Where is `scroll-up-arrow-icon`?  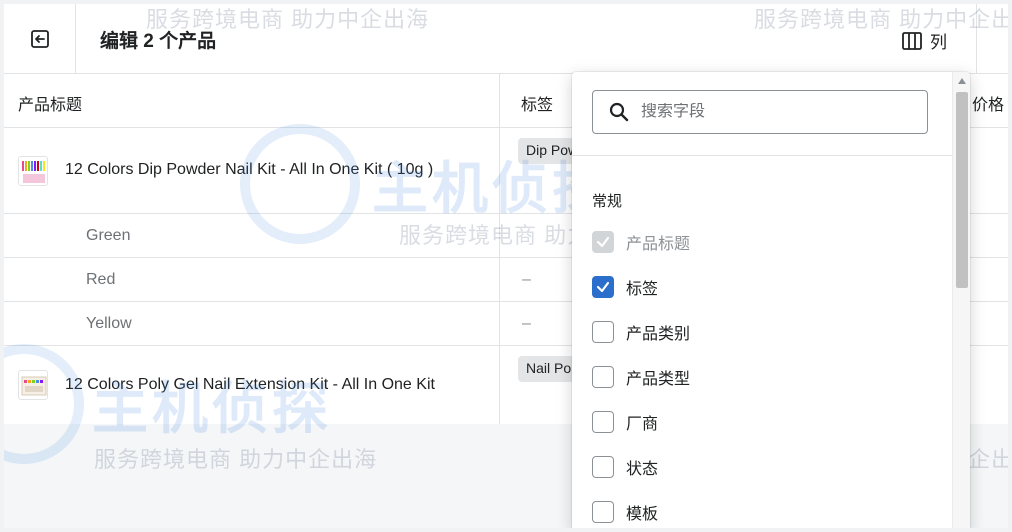
scroll-up-arrow-icon is located at coordinates (962, 81).